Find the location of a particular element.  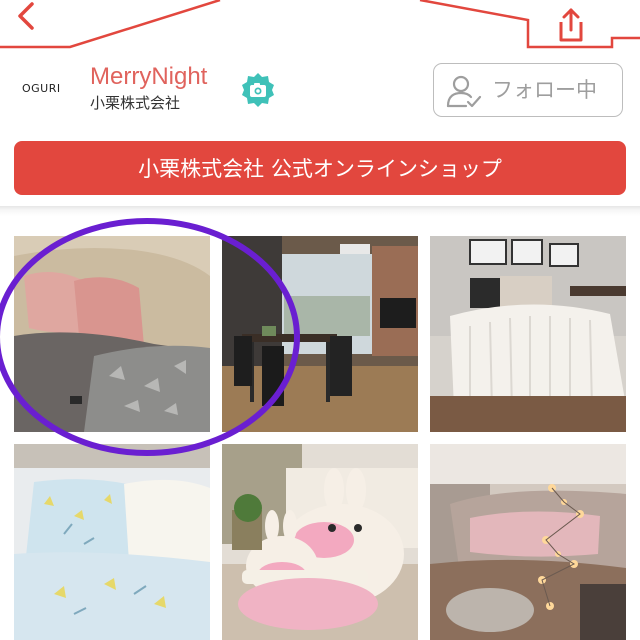

share-icon is located at coordinates (571, 25).